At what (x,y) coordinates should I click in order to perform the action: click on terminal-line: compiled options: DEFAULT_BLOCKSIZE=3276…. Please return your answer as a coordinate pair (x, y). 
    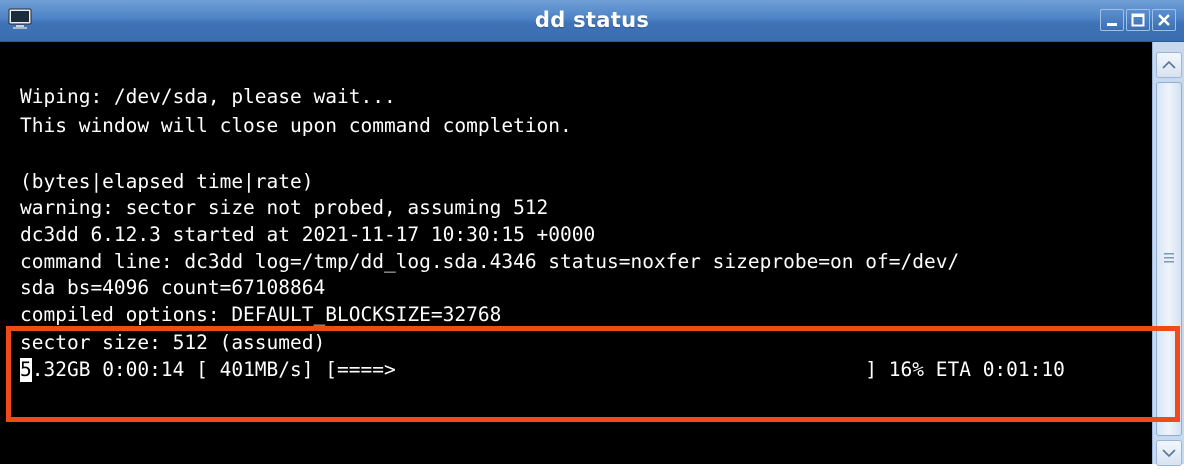
    Looking at the image, I should click on (261, 314).